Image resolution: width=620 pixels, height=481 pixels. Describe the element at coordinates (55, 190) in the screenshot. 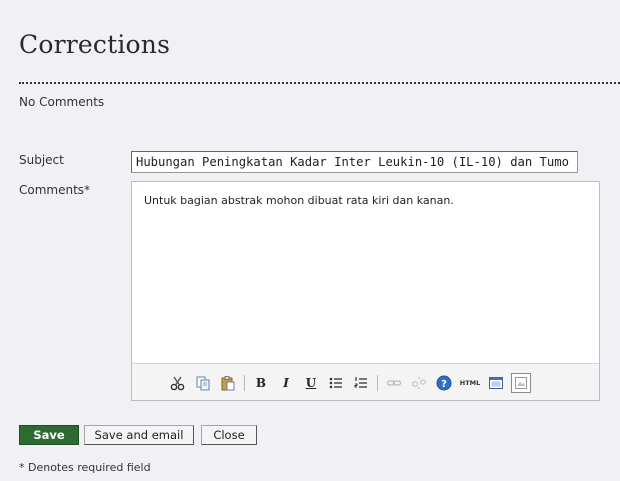

I see `comments-label: Comments*` at that location.